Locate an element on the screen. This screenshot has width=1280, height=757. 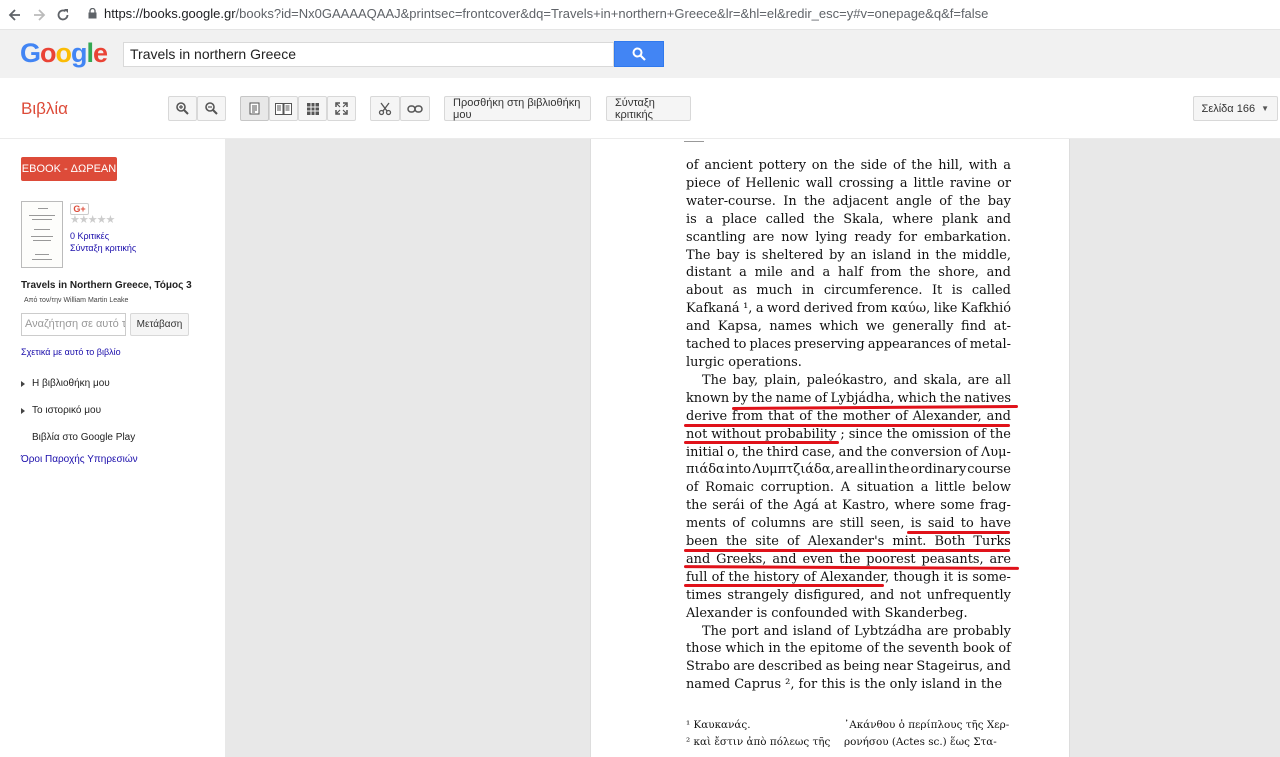
two-page-view-button is located at coordinates (283, 108).